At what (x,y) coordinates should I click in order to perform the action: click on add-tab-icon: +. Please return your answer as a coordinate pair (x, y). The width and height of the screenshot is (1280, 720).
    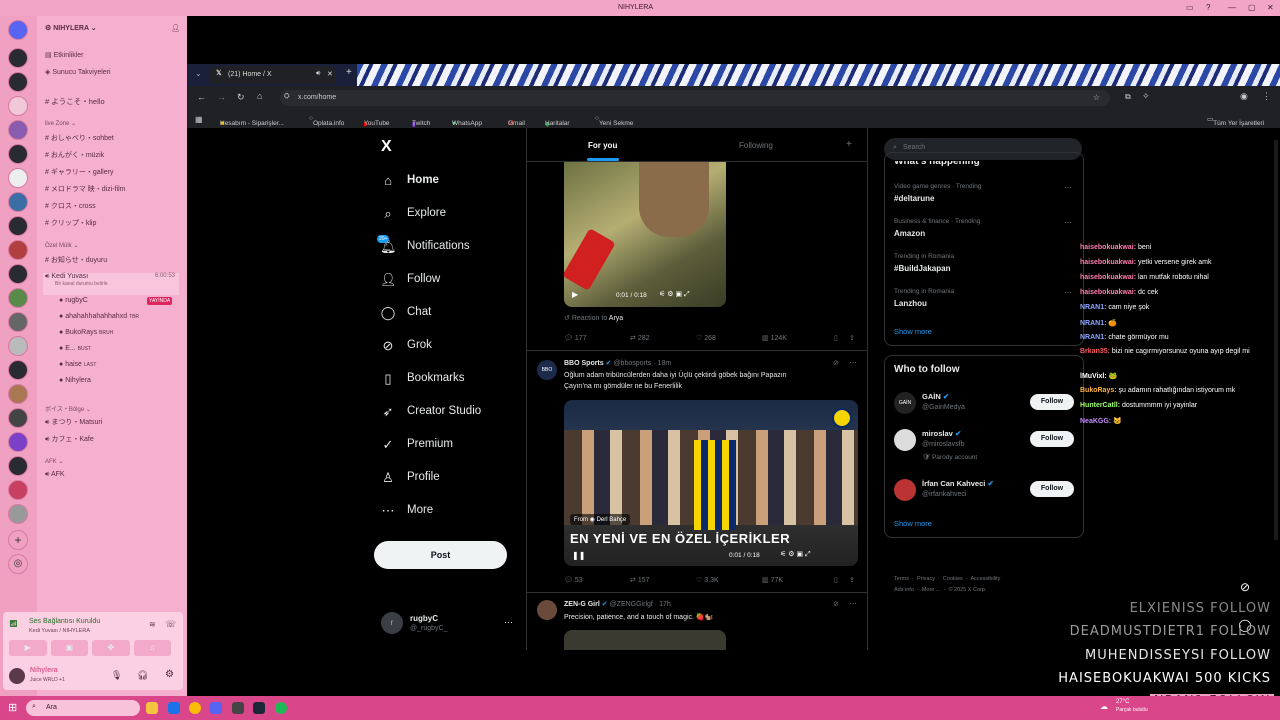
    Looking at the image, I should click on (849, 144).